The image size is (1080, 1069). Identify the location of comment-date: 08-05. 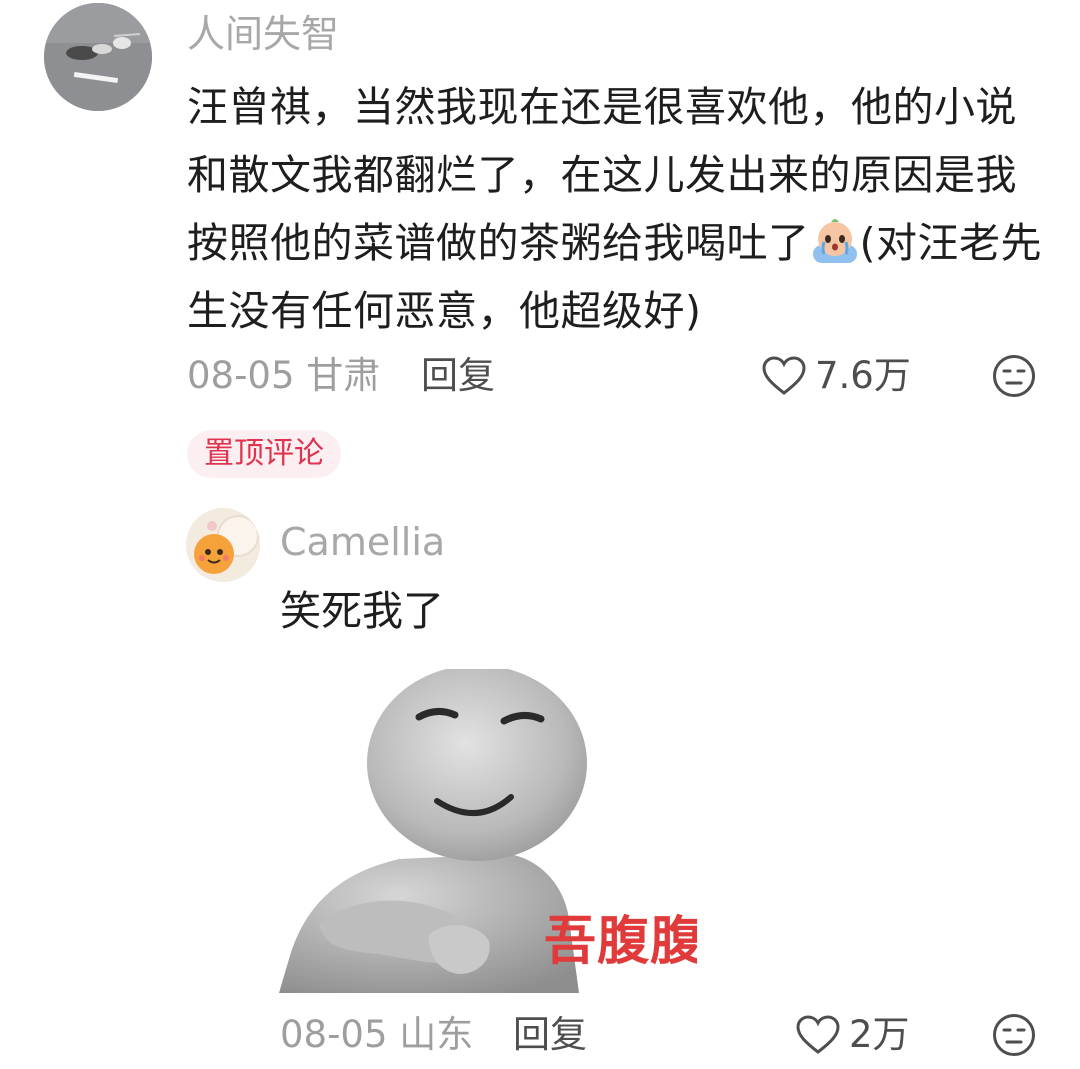
(241, 375).